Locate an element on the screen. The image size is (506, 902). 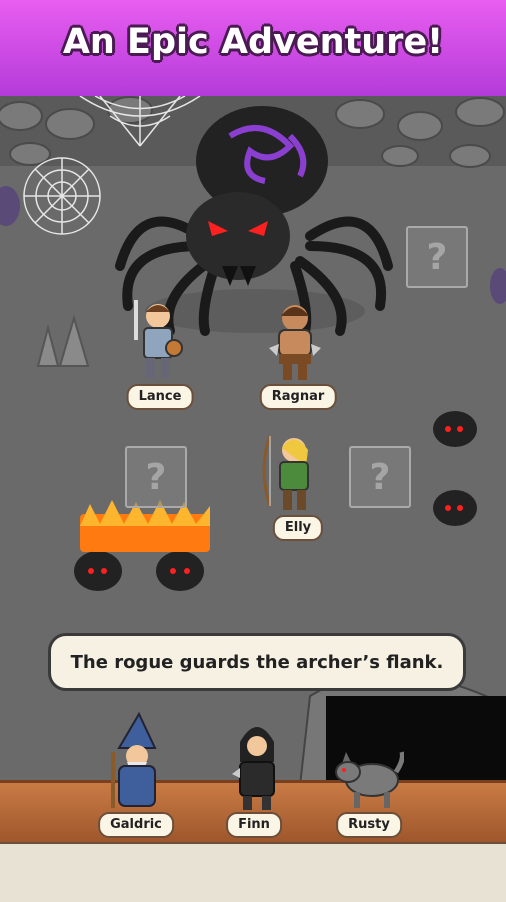
hero-nameplate-finn: Finn is located at coordinates (254, 825).